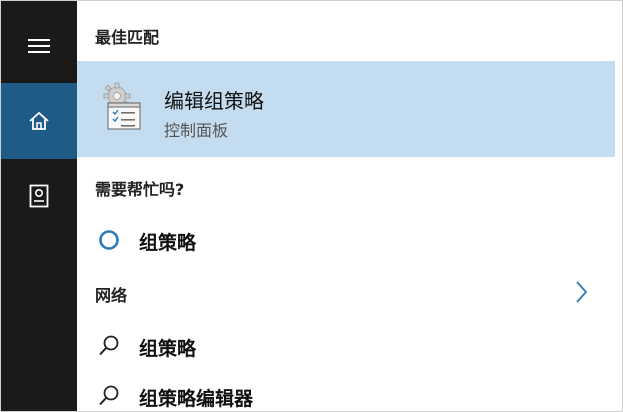  I want to click on notebook-button, so click(39, 196).